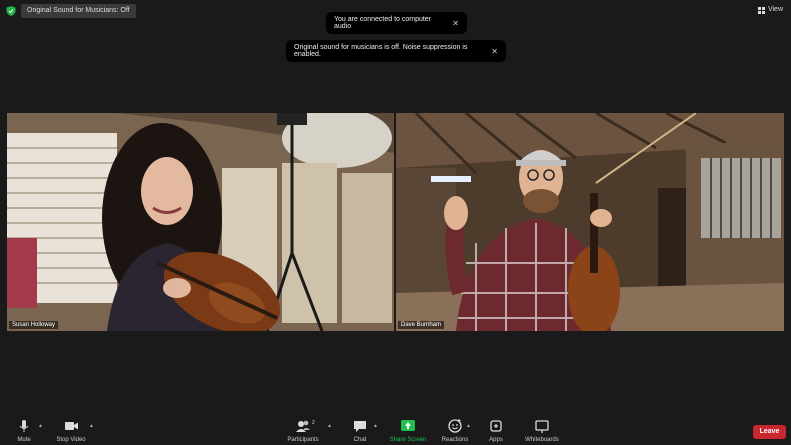 The width and height of the screenshot is (791, 445). What do you see at coordinates (71, 440) in the screenshot?
I see `stop-video-label: Stop Video` at bounding box center [71, 440].